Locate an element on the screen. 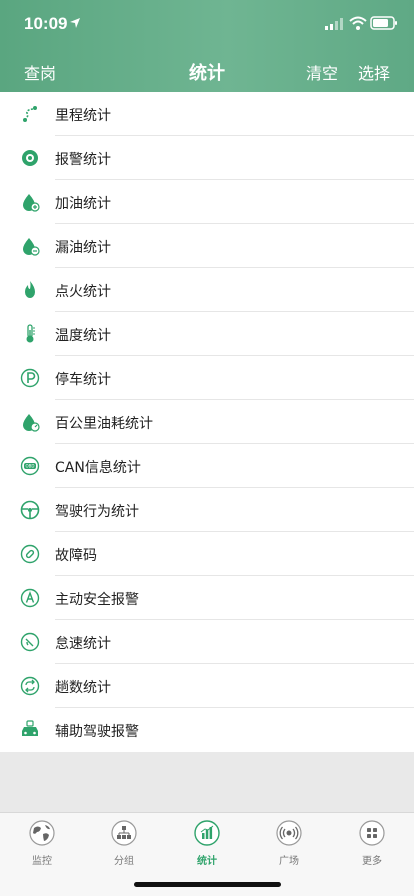 Image resolution: width=414 pixels, height=896 pixels. nav-bar: 查岗 统计 清空 选择 is located at coordinates (207, 69).